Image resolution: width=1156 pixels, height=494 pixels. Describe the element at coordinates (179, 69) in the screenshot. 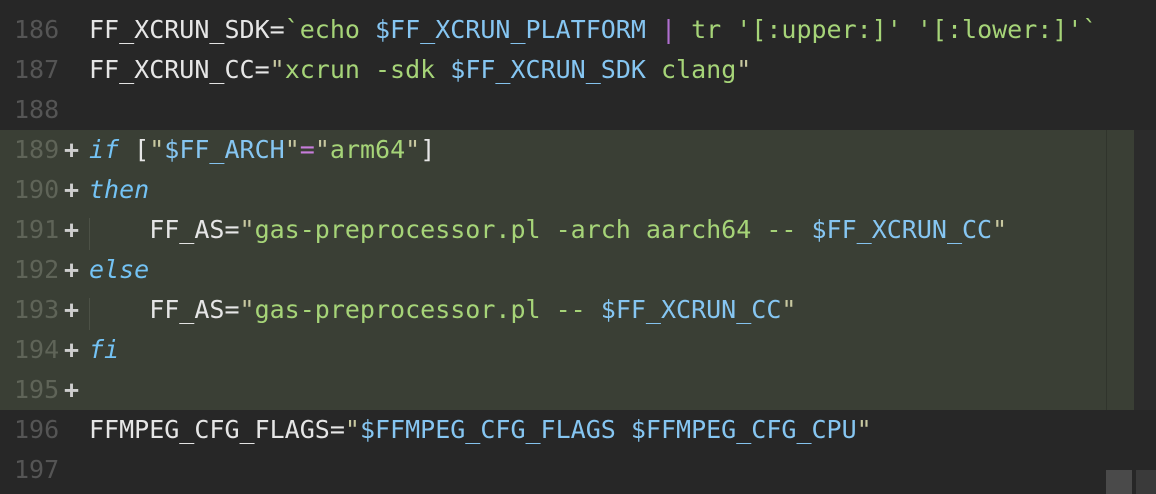

I see `code-token: FF_XCRUN_CC=` at that location.